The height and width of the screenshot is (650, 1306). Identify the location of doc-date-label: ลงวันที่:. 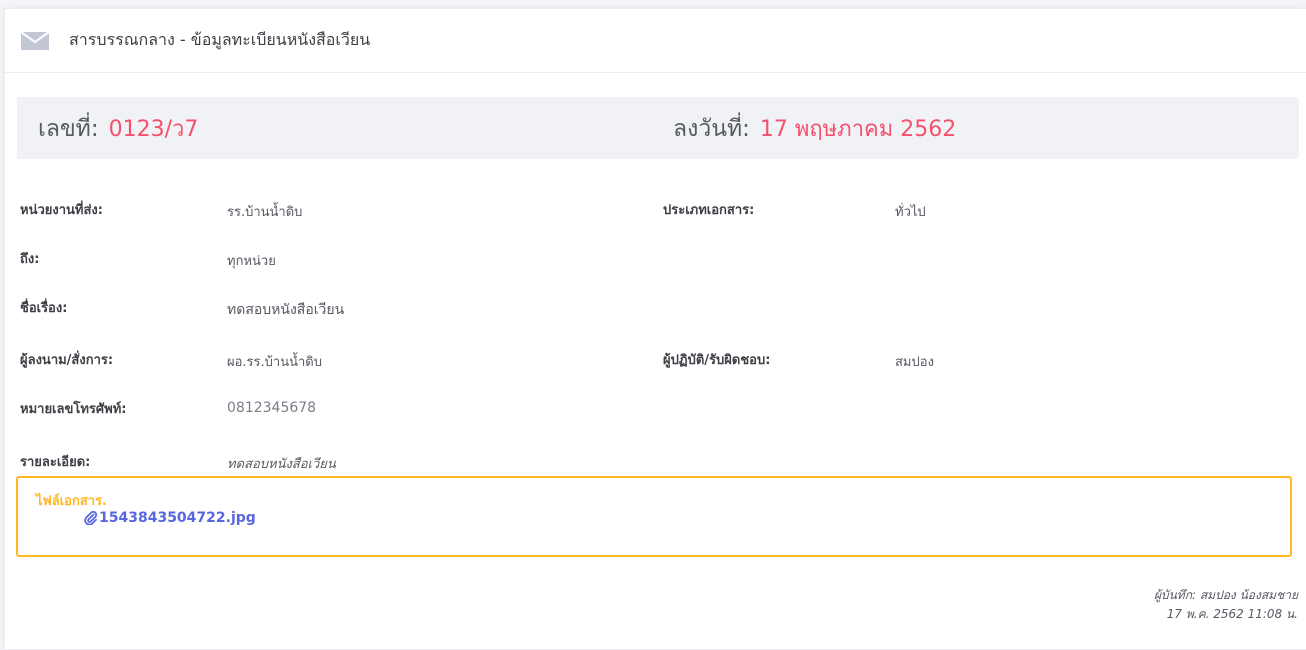
(711, 129).